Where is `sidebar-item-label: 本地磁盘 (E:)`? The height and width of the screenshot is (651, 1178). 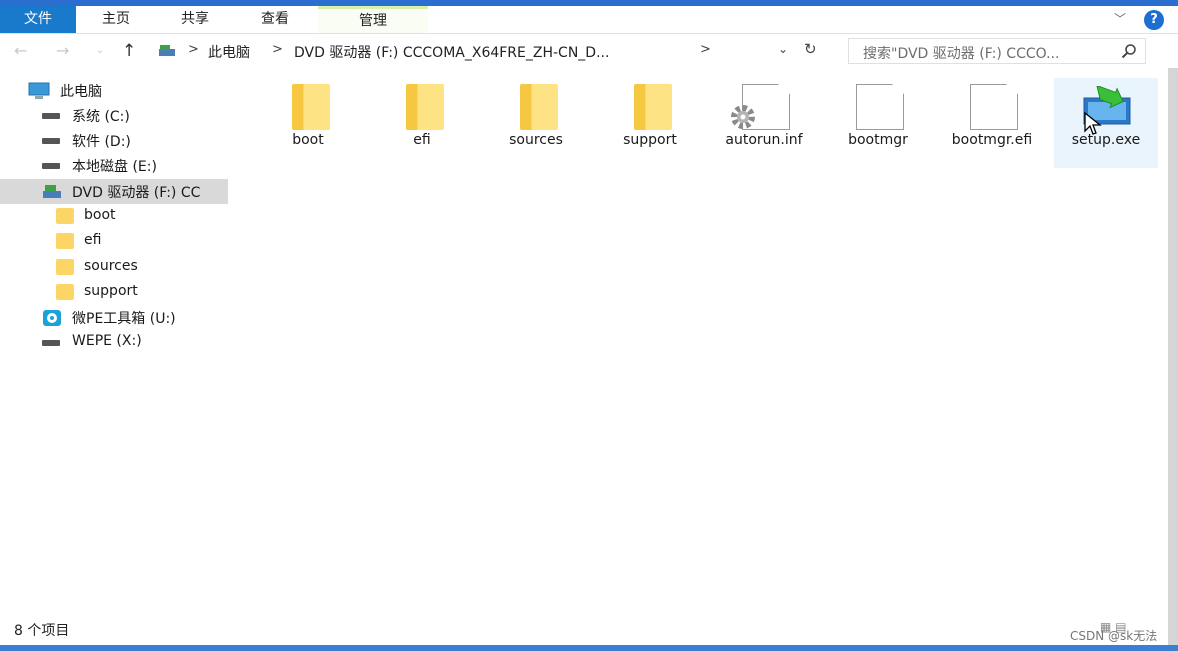
sidebar-item-label: 本地磁盘 (E:) is located at coordinates (114, 167).